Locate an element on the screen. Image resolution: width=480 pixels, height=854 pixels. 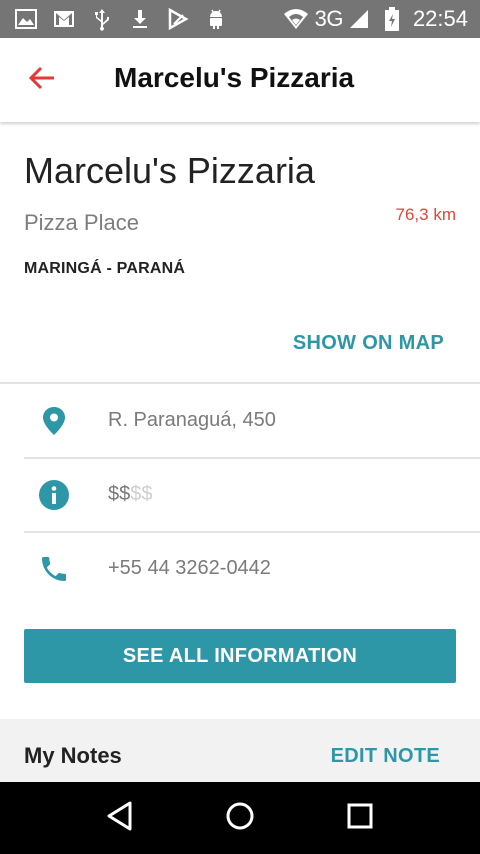
phone-number: +55 44 3262-0442 is located at coordinates (189, 568).